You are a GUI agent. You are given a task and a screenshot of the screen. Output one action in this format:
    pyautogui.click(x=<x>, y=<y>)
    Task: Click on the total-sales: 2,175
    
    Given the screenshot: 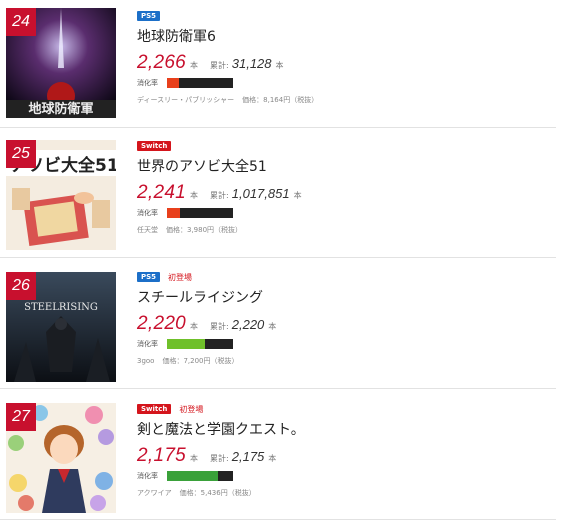 What is the action you would take?
    pyautogui.click(x=248, y=456)
    